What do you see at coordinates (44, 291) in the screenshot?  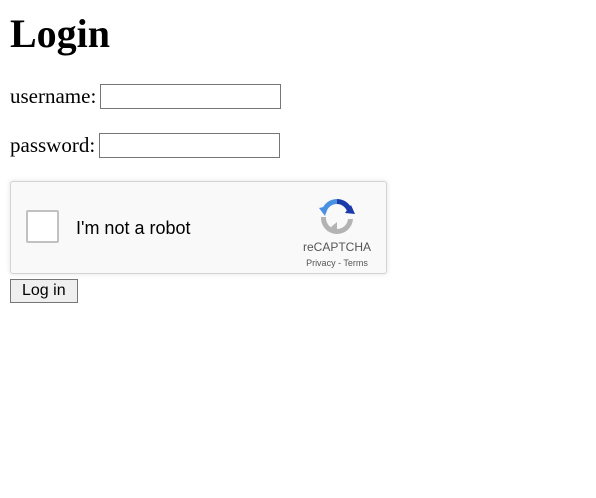 I see `login-button: Log in` at bounding box center [44, 291].